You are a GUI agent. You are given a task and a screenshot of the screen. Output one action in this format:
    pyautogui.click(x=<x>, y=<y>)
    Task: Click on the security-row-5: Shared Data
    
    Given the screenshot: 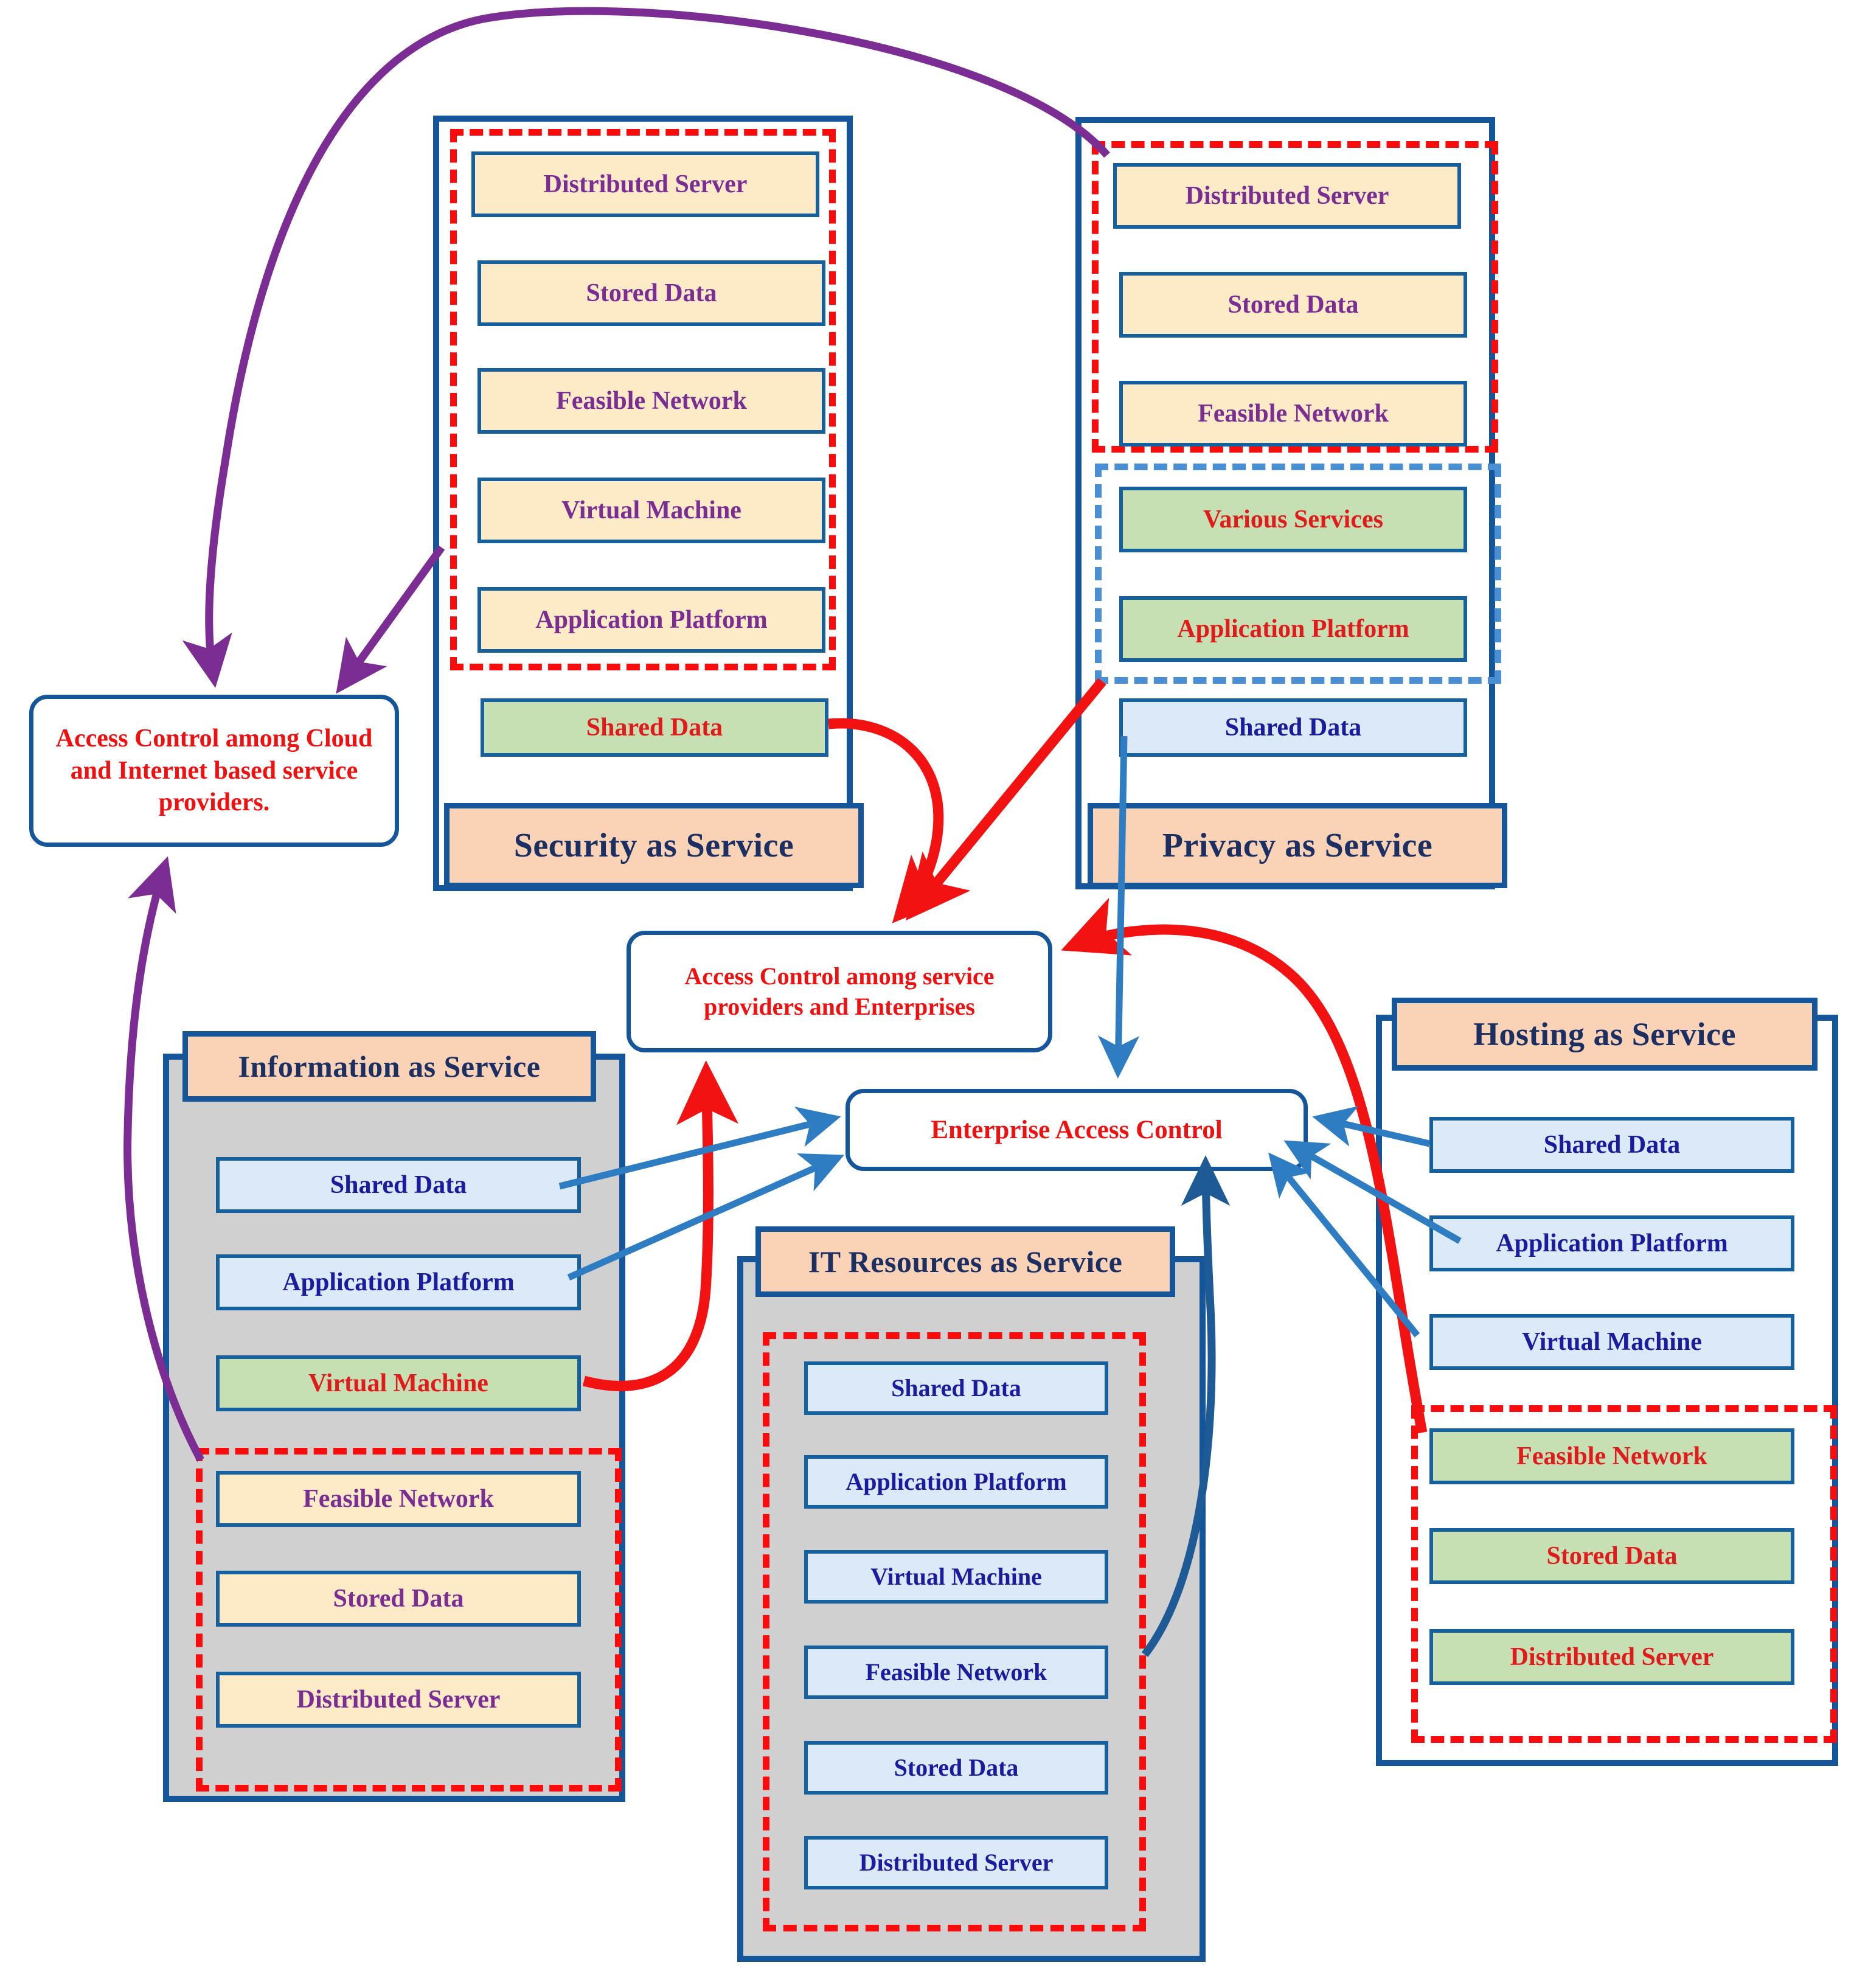 What is the action you would take?
    pyautogui.click(x=654, y=727)
    